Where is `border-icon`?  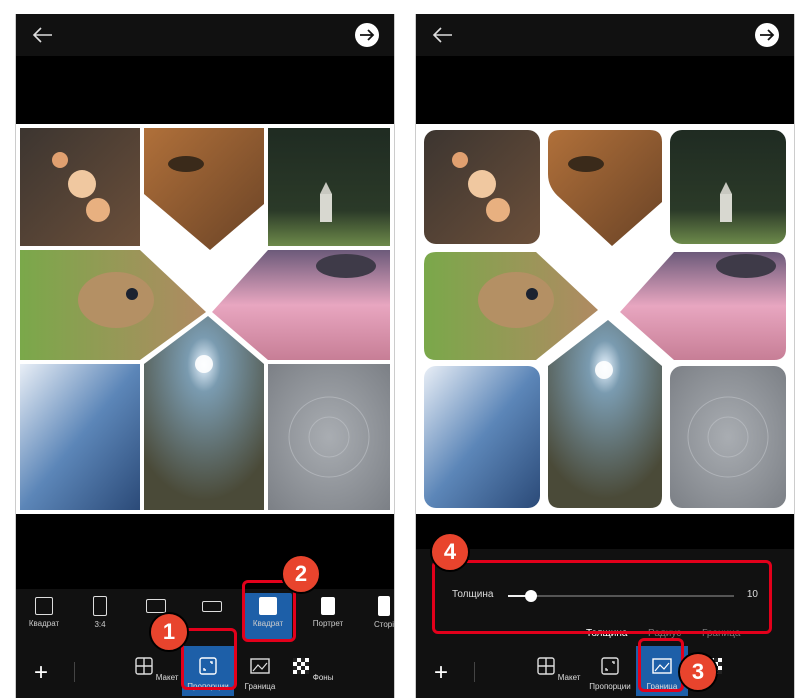 border-icon is located at coordinates (260, 666).